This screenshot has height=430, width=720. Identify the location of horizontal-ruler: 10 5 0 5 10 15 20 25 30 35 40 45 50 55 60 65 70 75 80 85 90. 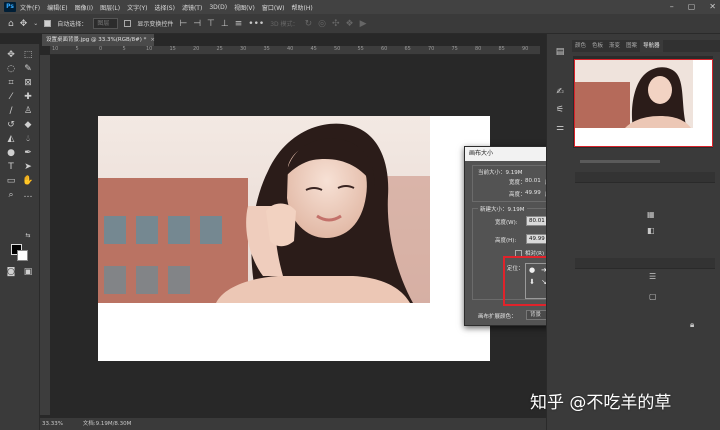
(295, 50).